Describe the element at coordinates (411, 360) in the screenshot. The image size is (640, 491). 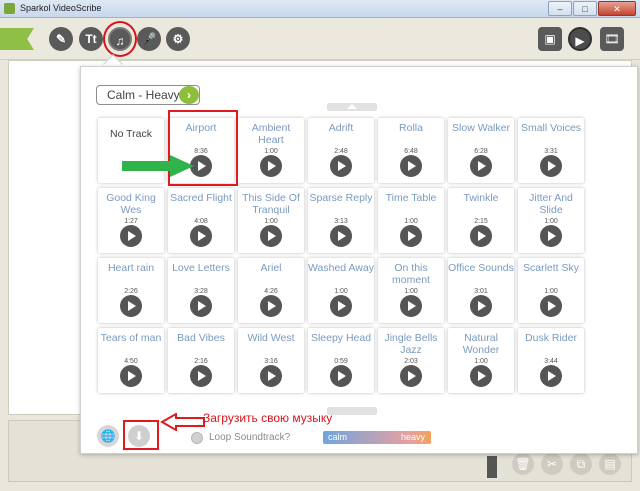
I see `track-card: Jingle Bells Jazz 2:03` at that location.